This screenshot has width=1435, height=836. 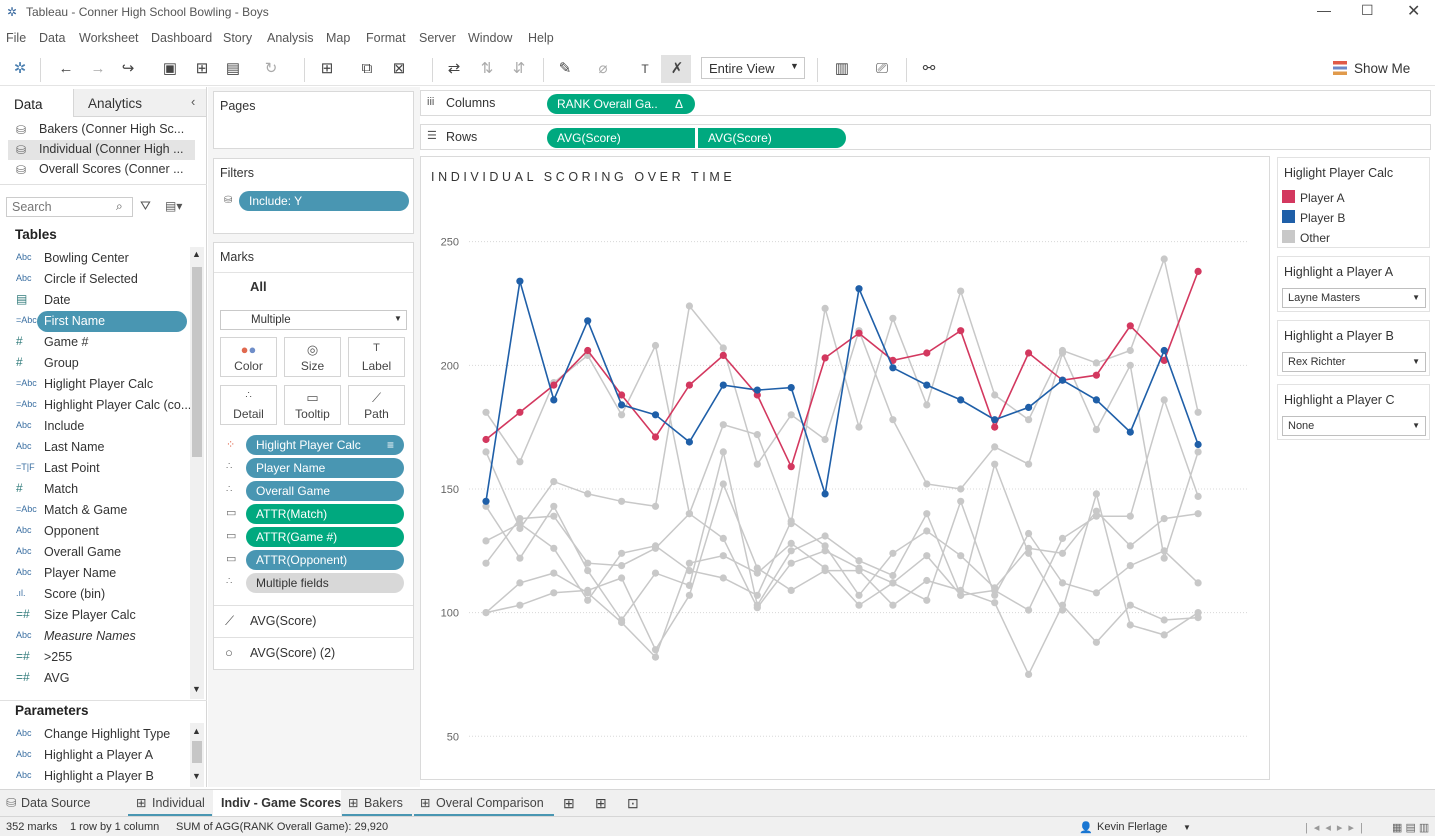 What do you see at coordinates (145, 206) in the screenshot?
I see `filter-icon: ⛛` at bounding box center [145, 206].